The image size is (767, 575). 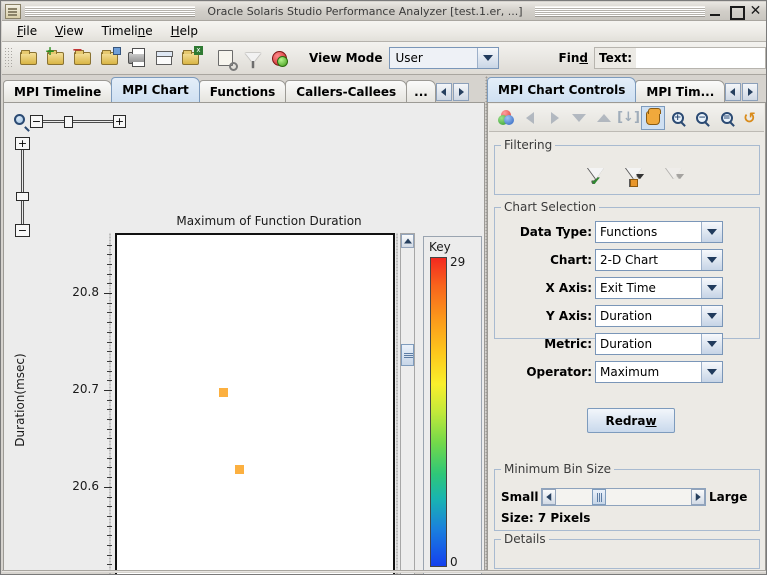 What do you see at coordinates (648, 260) in the screenshot?
I see `chart-value: 2-D Chart` at bounding box center [648, 260].